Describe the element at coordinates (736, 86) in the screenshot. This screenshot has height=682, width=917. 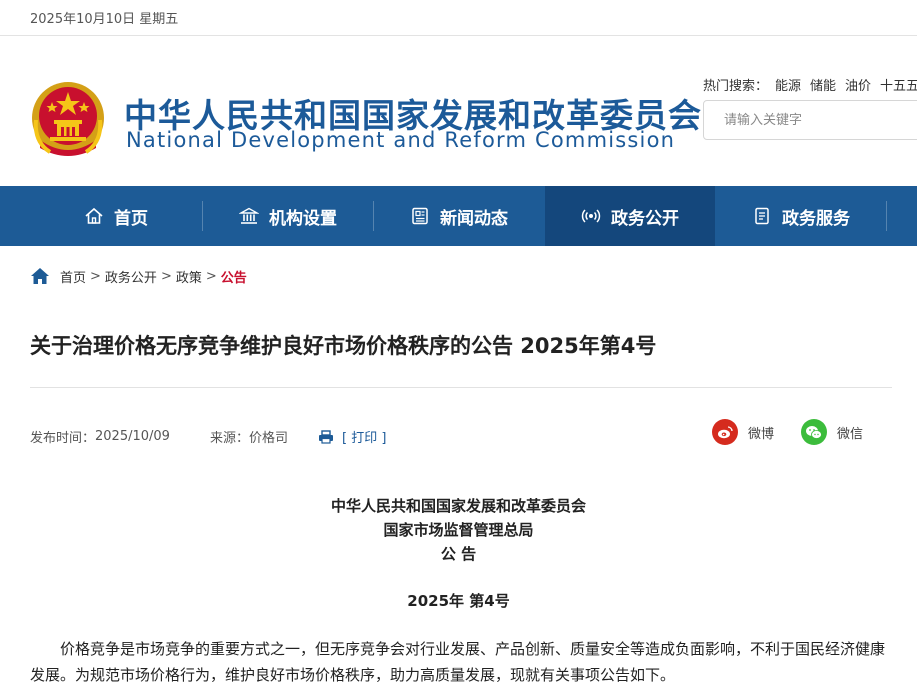
I see `hot-search-label: 热门搜索：` at that location.